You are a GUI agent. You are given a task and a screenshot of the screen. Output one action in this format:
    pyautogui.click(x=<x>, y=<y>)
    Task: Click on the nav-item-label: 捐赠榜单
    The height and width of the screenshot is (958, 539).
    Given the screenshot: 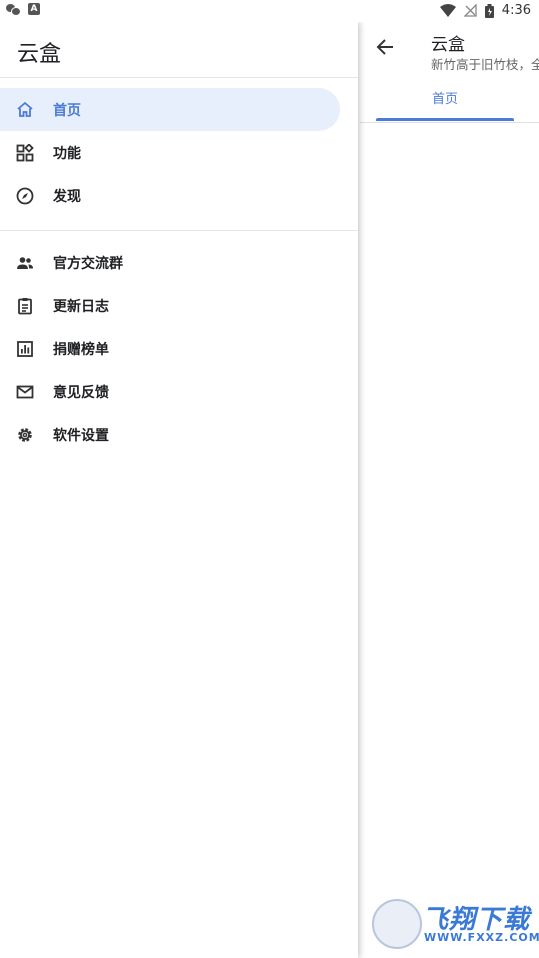 What is the action you would take?
    pyautogui.click(x=81, y=349)
    